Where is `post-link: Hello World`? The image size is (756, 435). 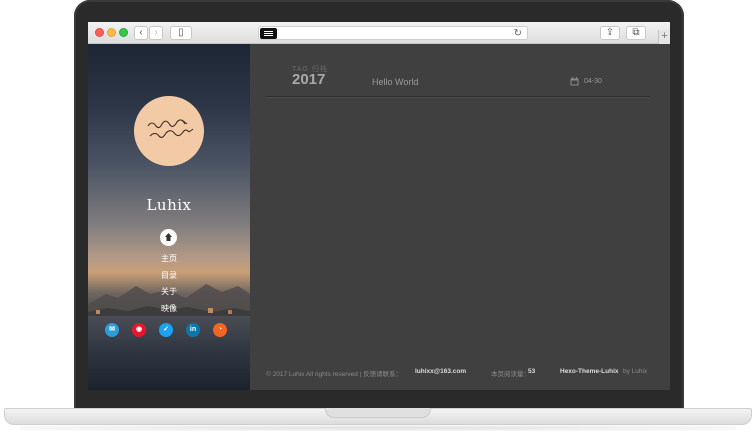
post-link: Hello World is located at coordinates (395, 82).